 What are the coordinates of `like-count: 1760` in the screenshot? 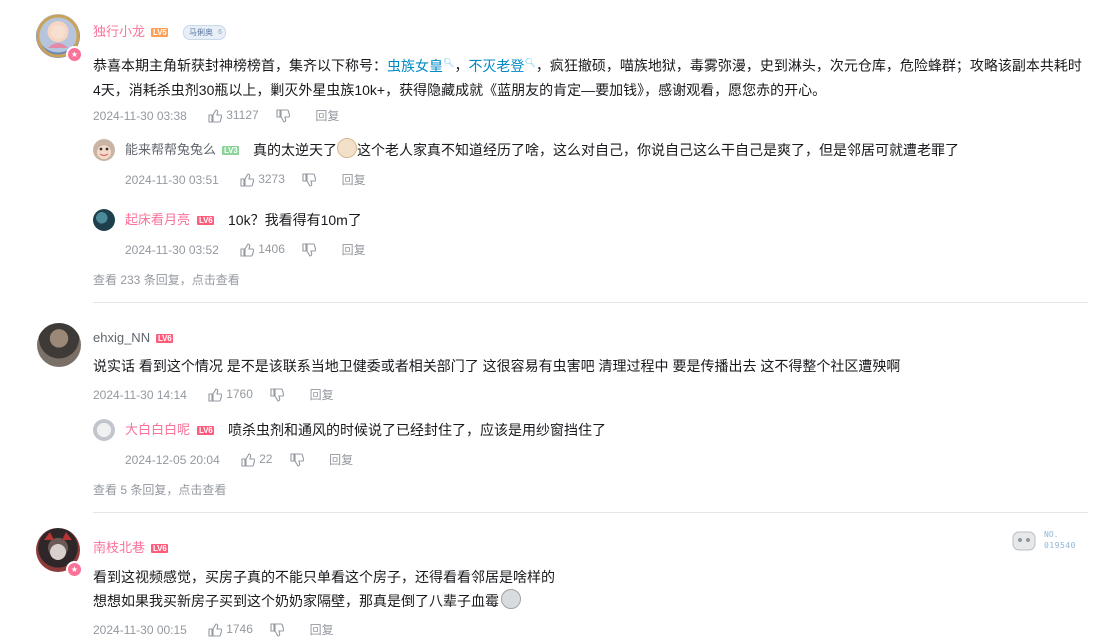 It's located at (239, 394).